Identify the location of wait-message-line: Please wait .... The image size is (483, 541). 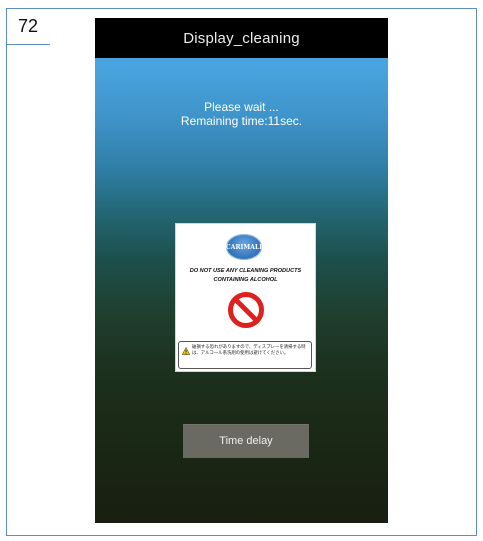
(241, 107).